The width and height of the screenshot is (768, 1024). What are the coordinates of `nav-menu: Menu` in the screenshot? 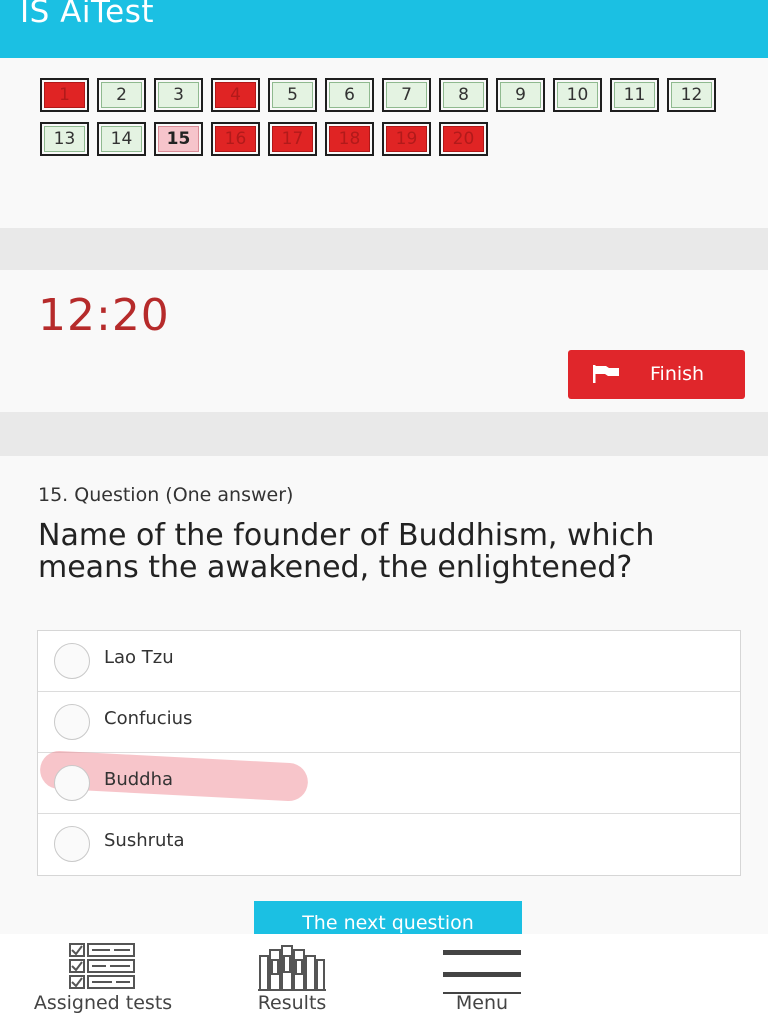 It's located at (482, 979).